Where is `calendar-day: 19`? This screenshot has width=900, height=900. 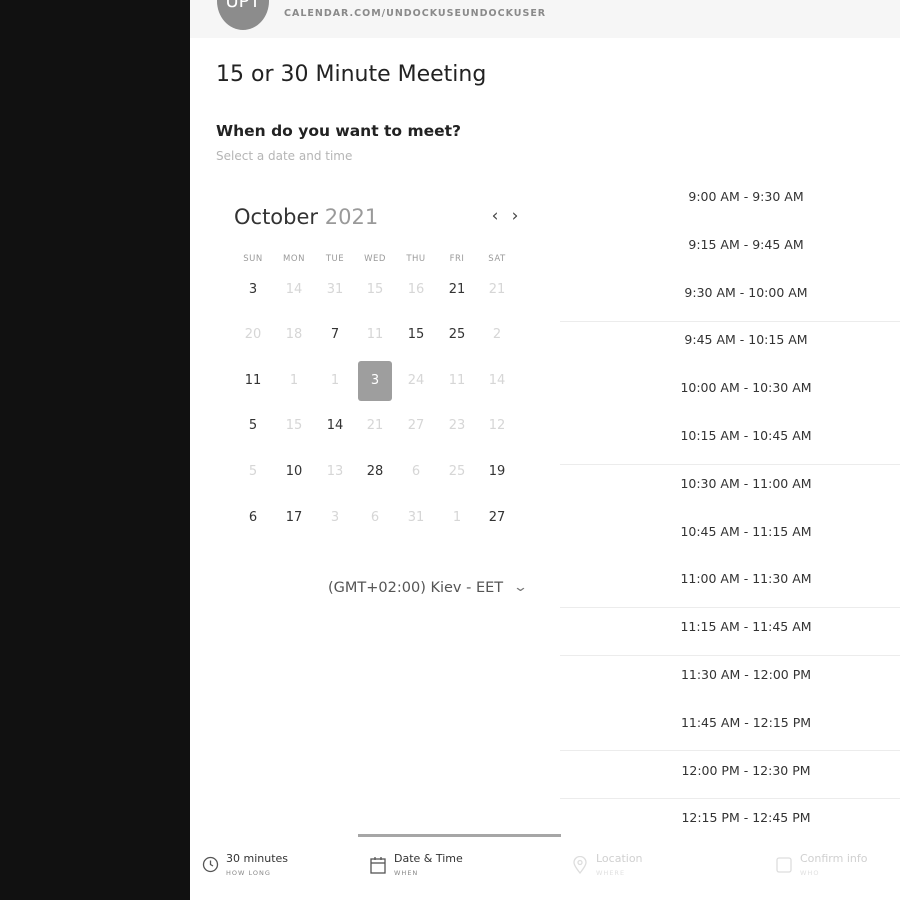
calendar-day: 19 is located at coordinates (497, 472).